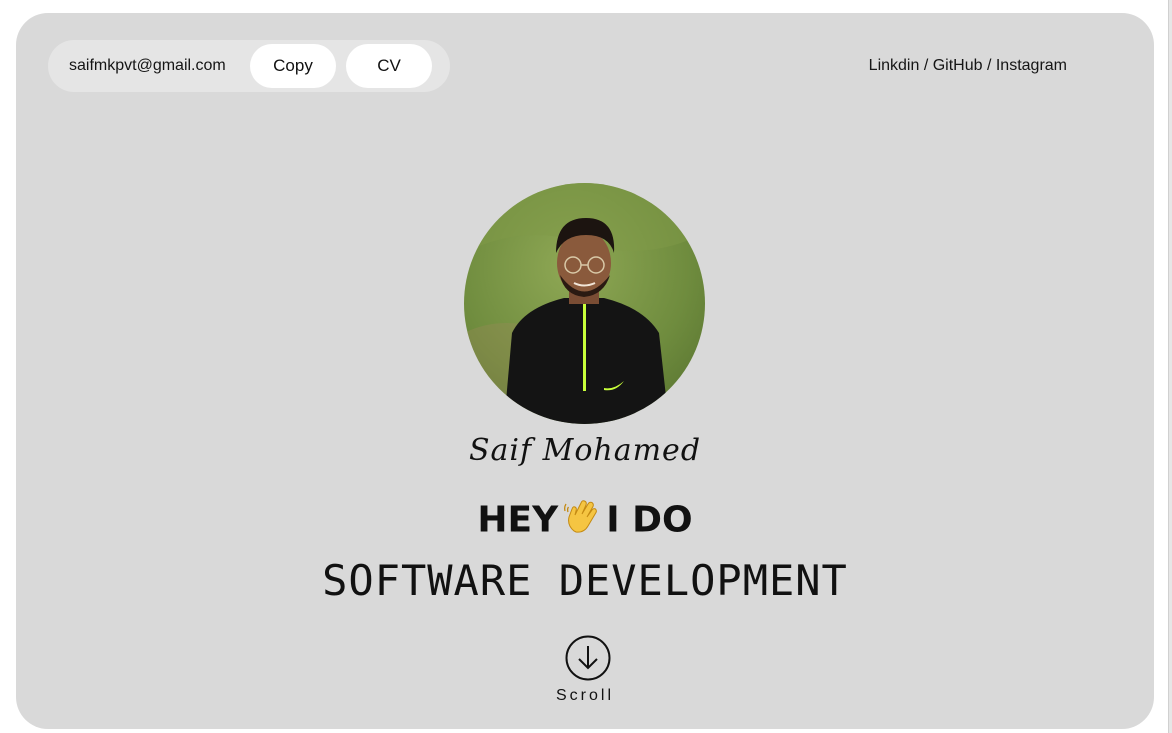  What do you see at coordinates (249, 66) in the screenshot?
I see `contact-pill: saifmkpvt@gmail.com Copy CV` at bounding box center [249, 66].